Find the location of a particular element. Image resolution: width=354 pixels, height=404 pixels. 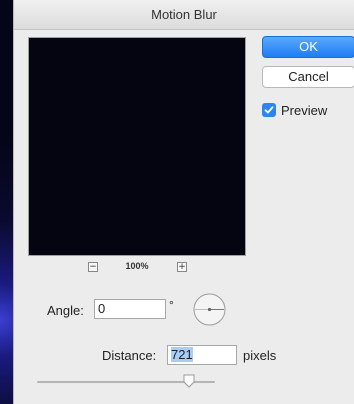

title-bar: Motion Blur is located at coordinates (184, 15).